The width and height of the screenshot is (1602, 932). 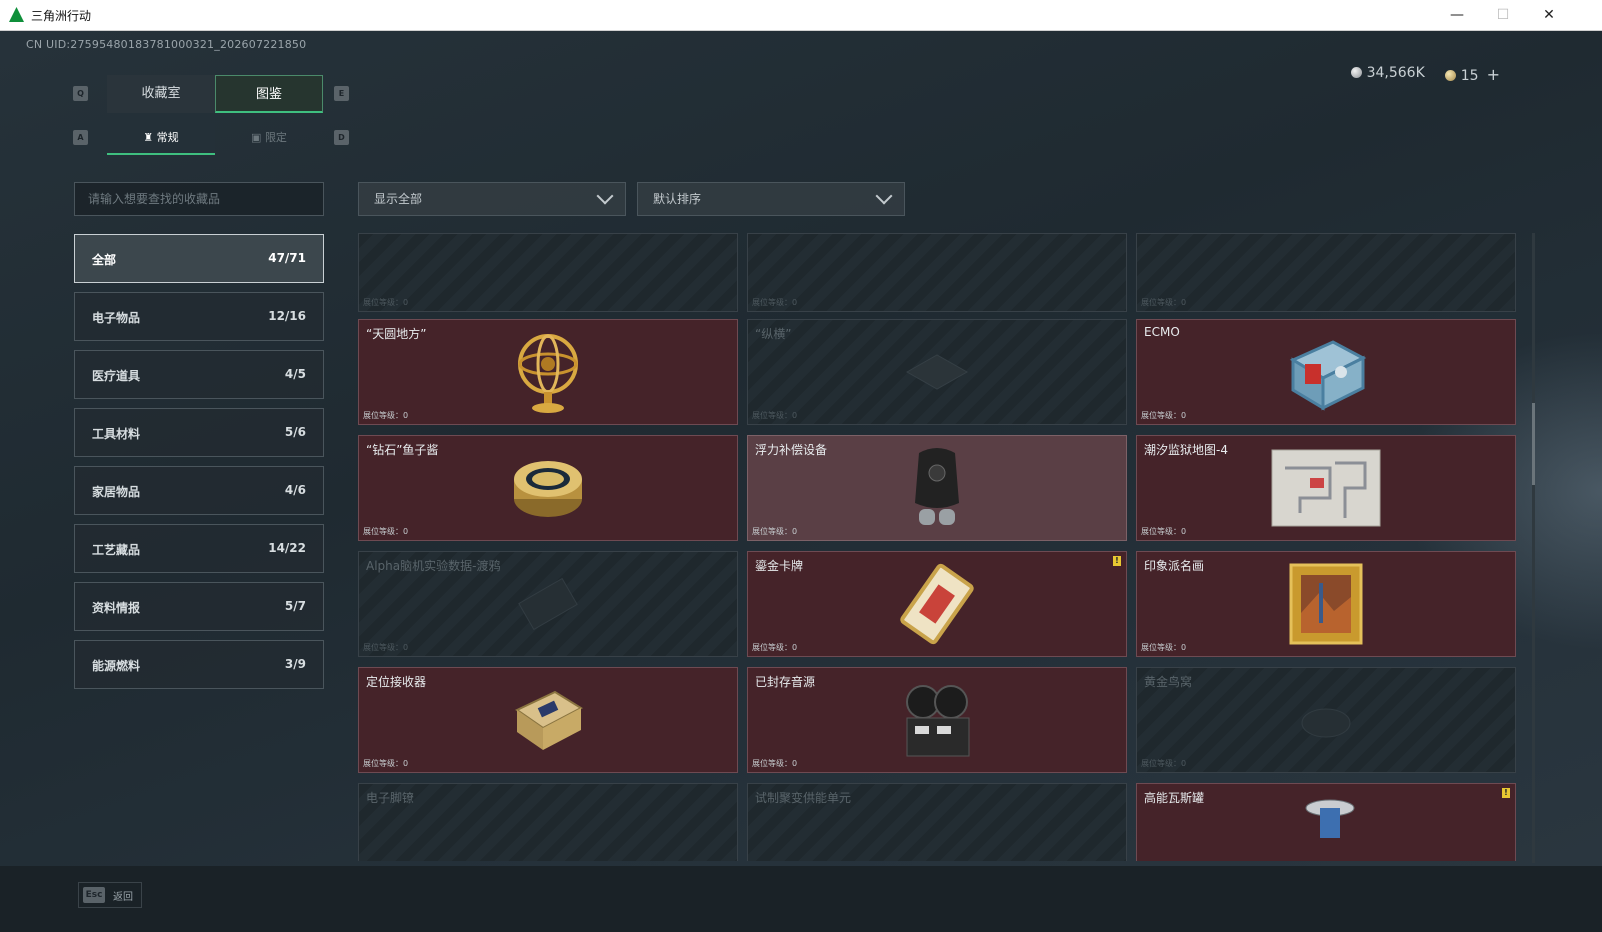 What do you see at coordinates (16, 14) in the screenshot?
I see `app-logo-icon` at bounding box center [16, 14].